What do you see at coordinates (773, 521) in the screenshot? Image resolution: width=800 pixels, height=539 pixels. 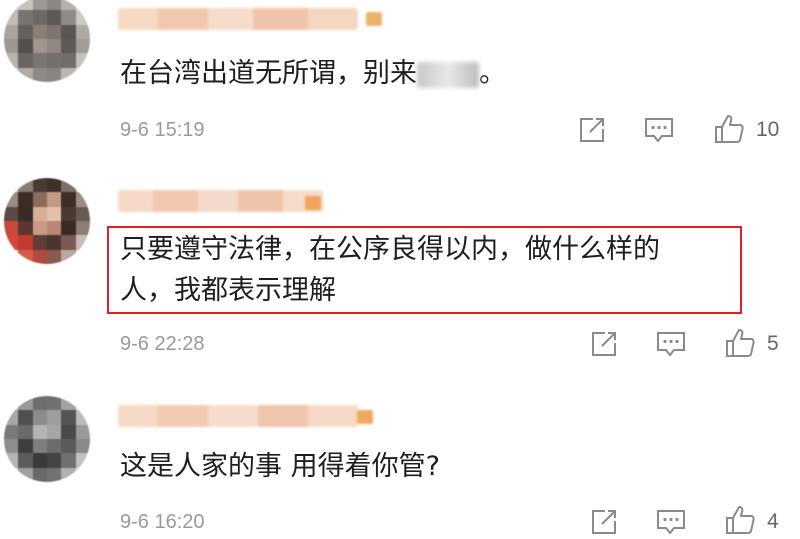 I see `like-count: 4` at bounding box center [773, 521].